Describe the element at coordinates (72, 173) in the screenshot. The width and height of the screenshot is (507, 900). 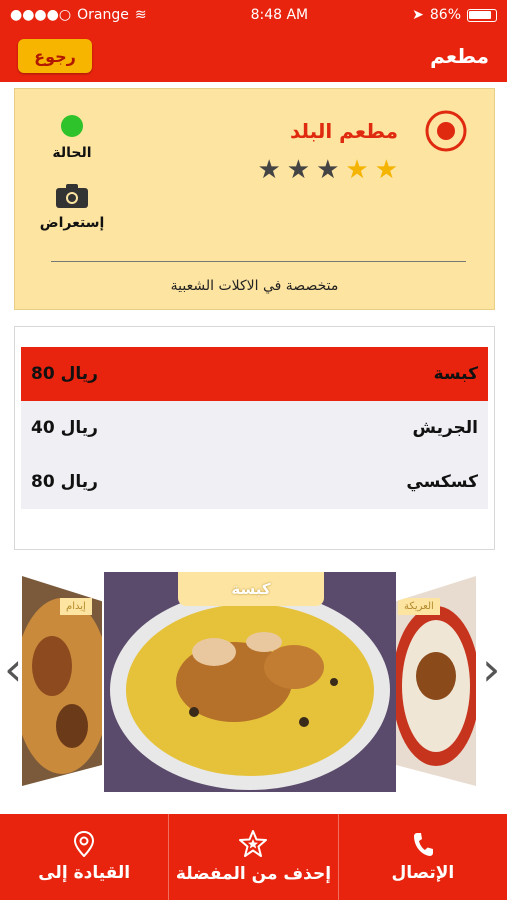
I see `status-column: الحالة إستعراض` at that location.